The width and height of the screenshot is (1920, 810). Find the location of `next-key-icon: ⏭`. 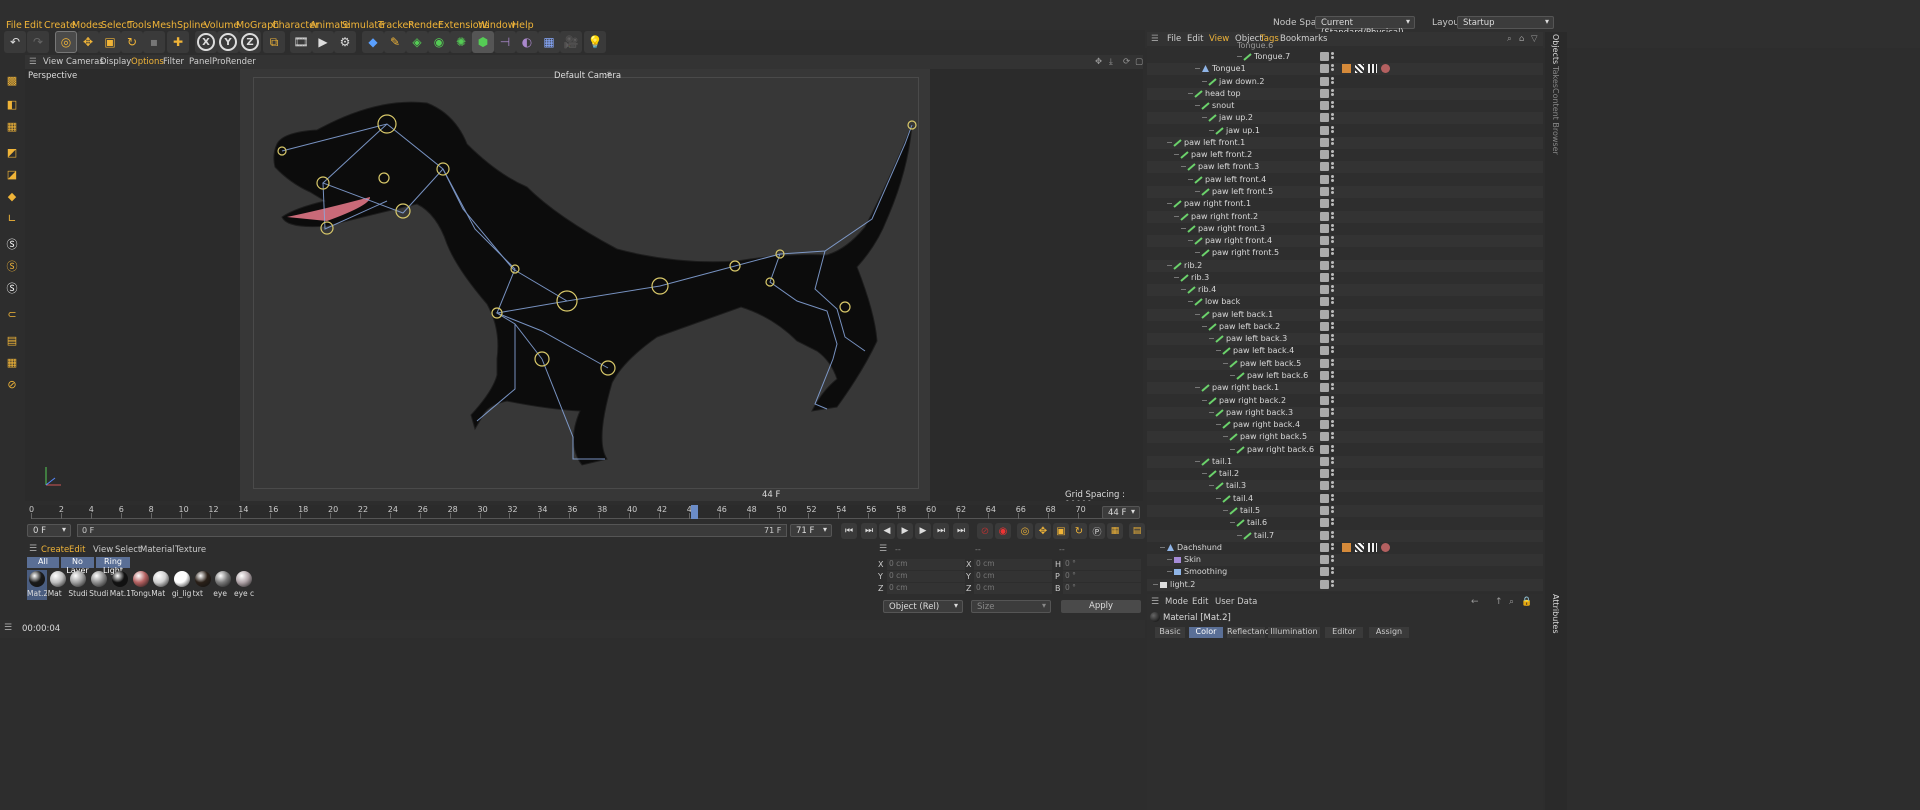

next-key-icon: ⏭ is located at coordinates (941, 531).